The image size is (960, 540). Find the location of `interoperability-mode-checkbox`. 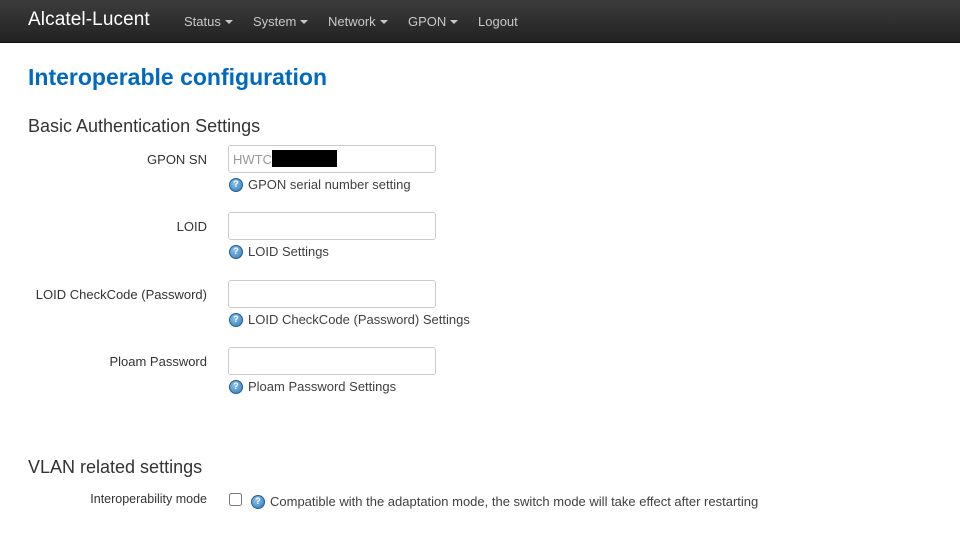

interoperability-mode-checkbox is located at coordinates (235, 499).